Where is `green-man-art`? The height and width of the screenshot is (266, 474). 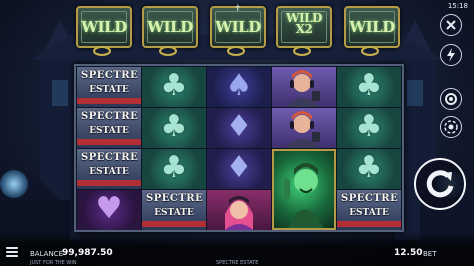
green-man-art is located at coordinates (304, 195).